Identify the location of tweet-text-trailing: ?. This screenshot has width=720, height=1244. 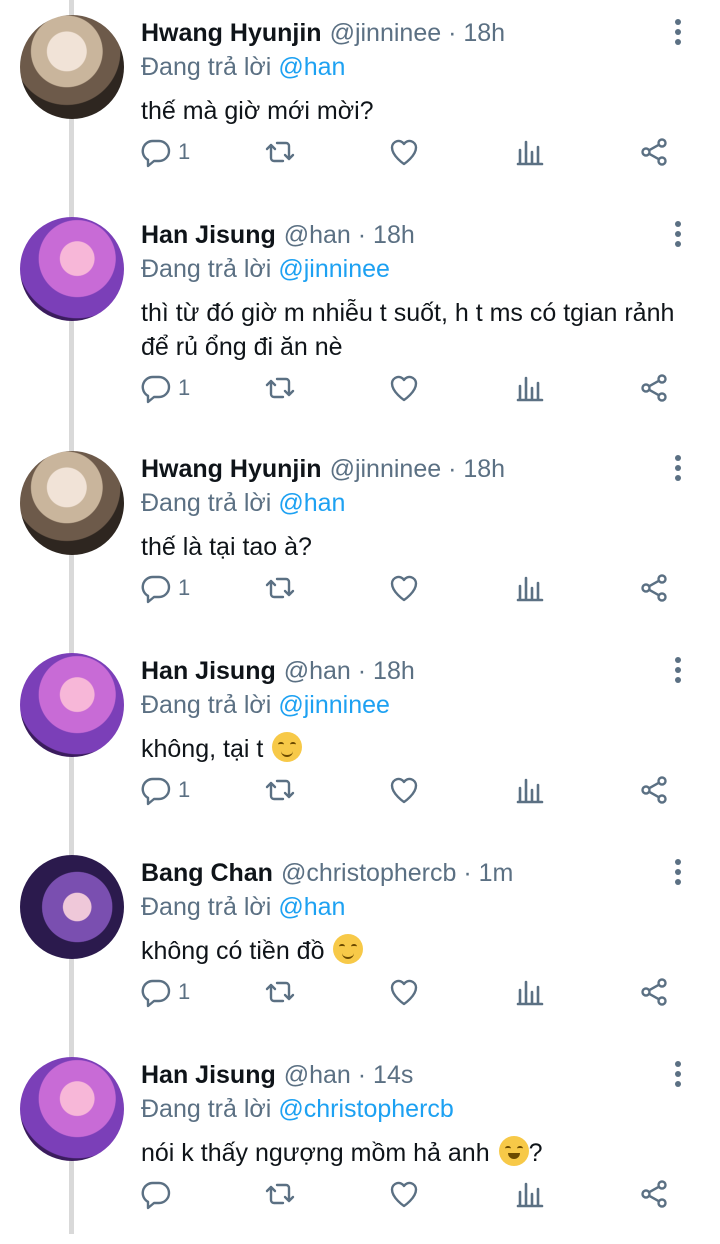
(535, 1153).